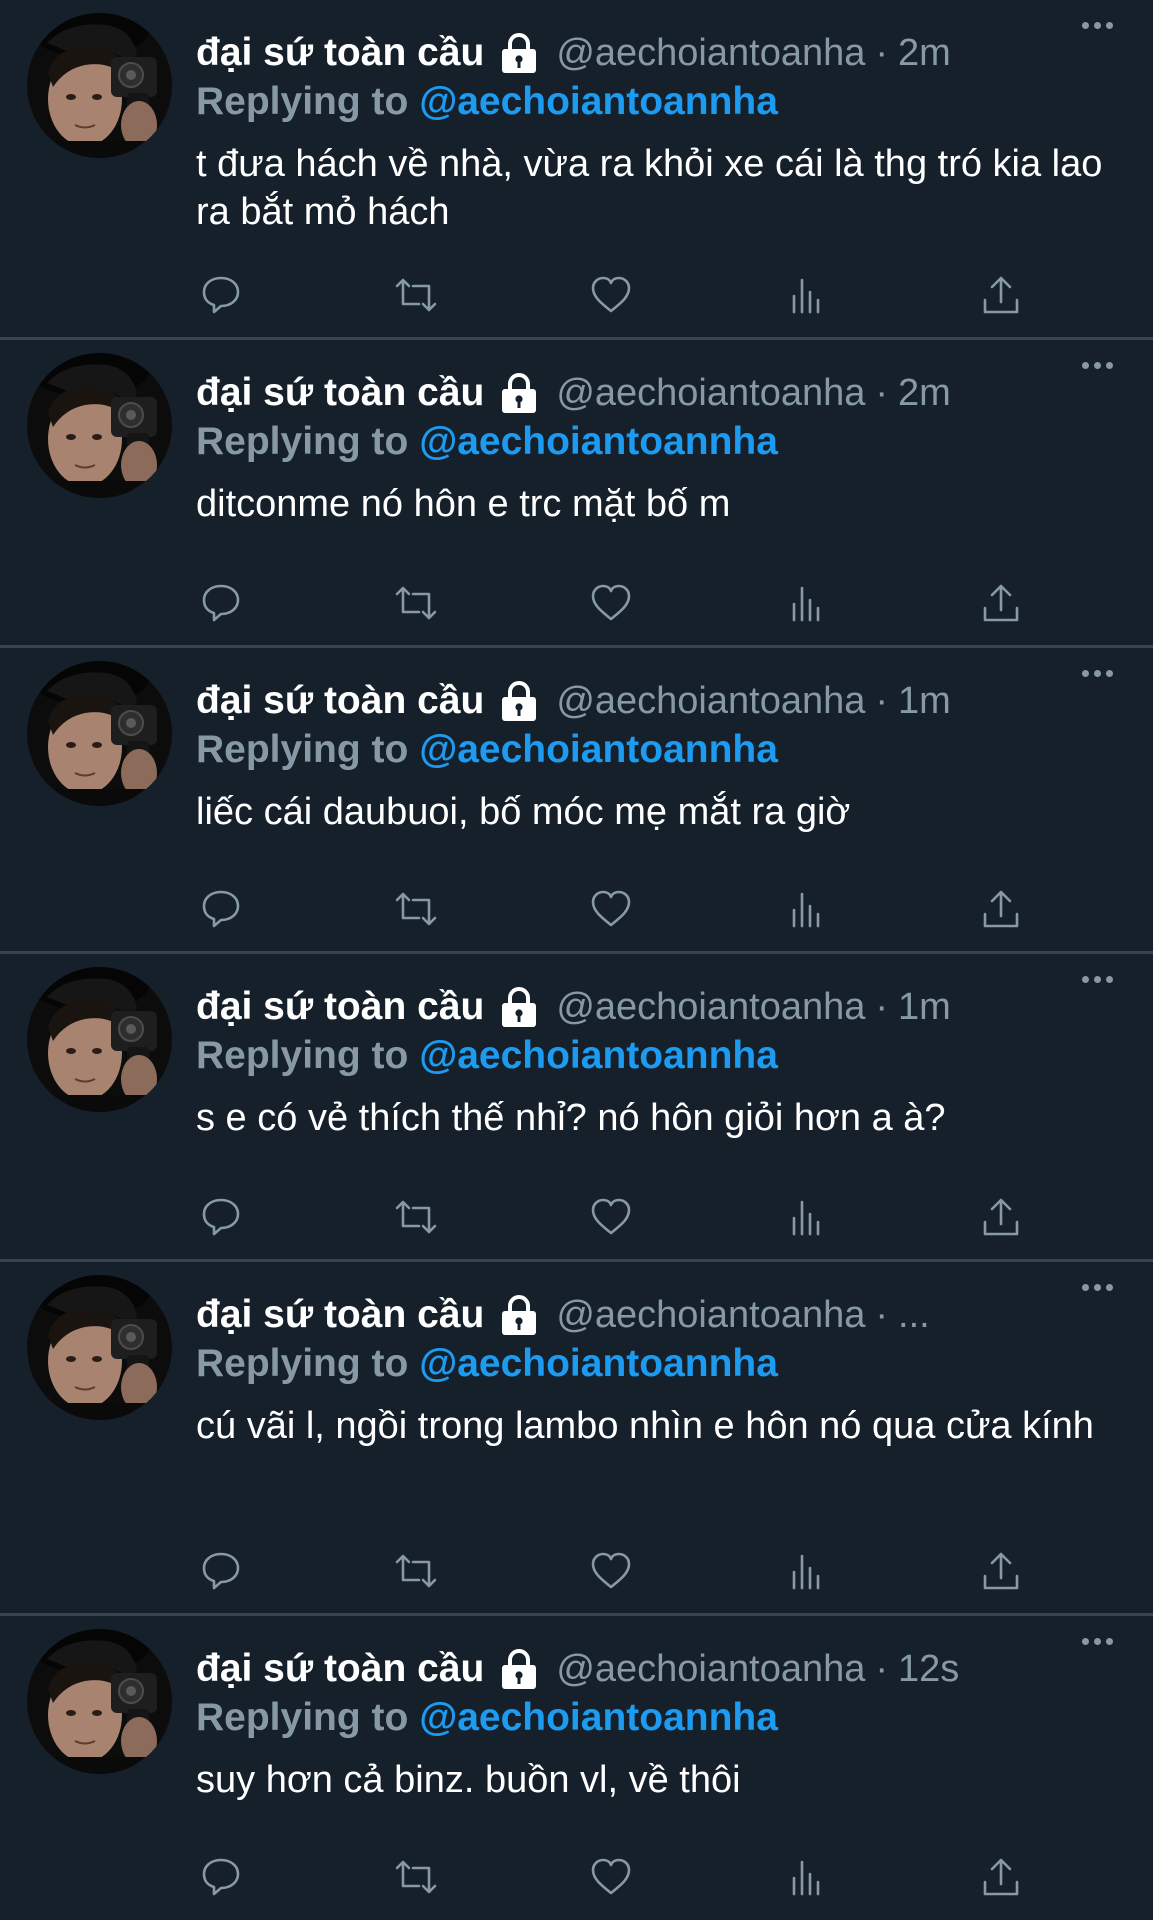 This screenshot has width=1153, height=1920. I want to click on tweet-header: đại sứ toàn cầu @aechoiantoanha · 12s, so click(664, 1669).